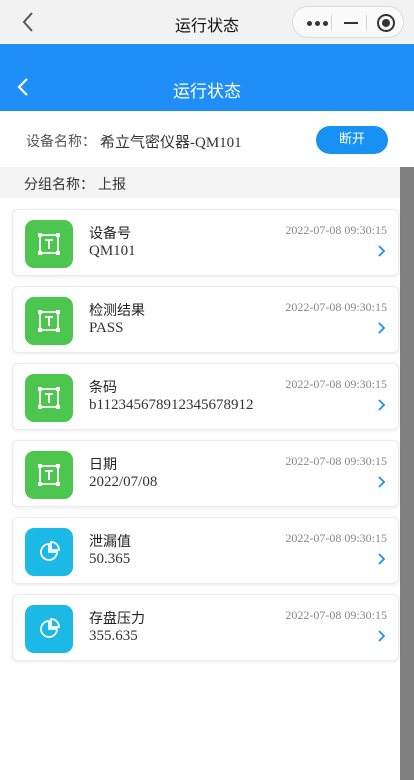 The width and height of the screenshot is (414, 780). I want to click on group-label: 分组名称：, so click(59, 185).